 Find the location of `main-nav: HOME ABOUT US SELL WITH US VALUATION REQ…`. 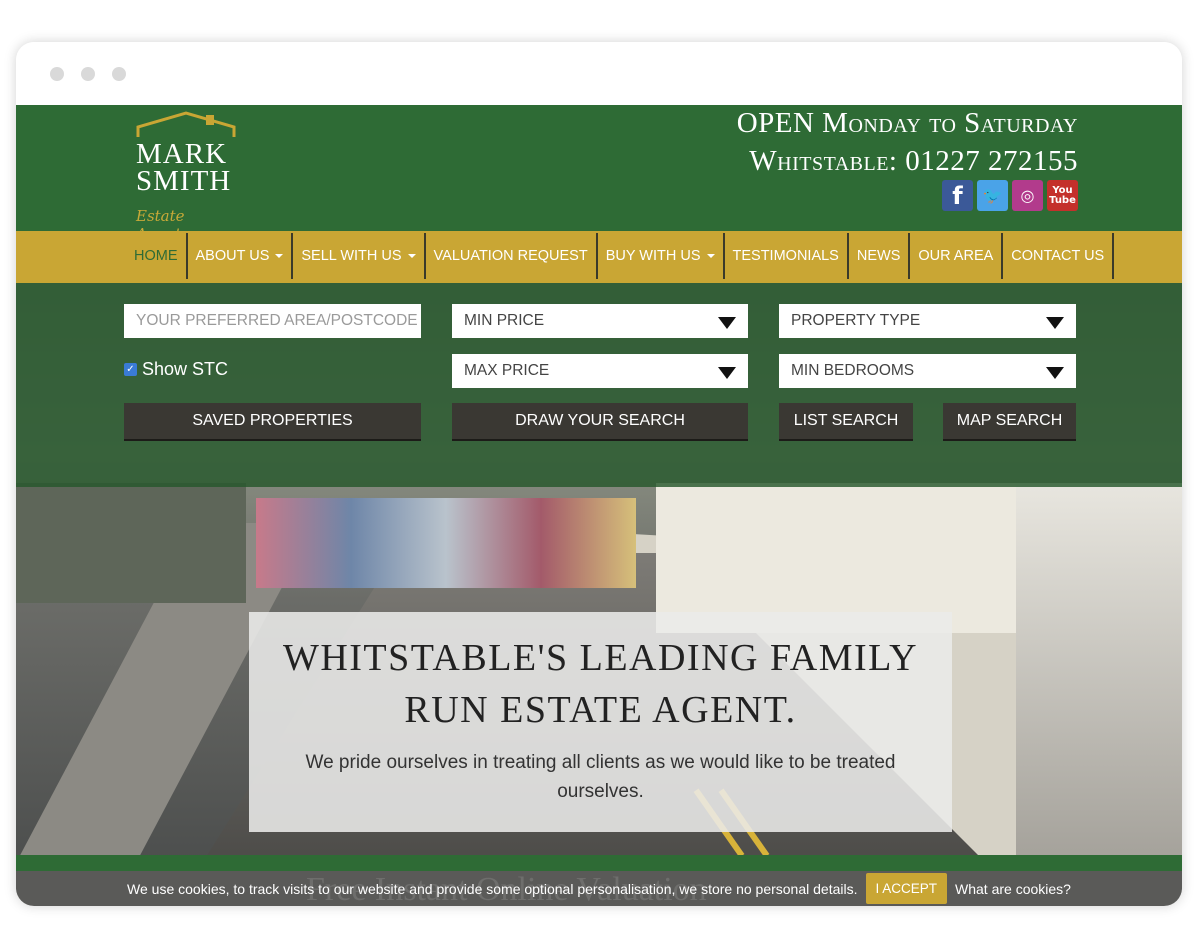

main-nav: HOME ABOUT US SELL WITH US VALUATION REQ… is located at coordinates (599, 257).